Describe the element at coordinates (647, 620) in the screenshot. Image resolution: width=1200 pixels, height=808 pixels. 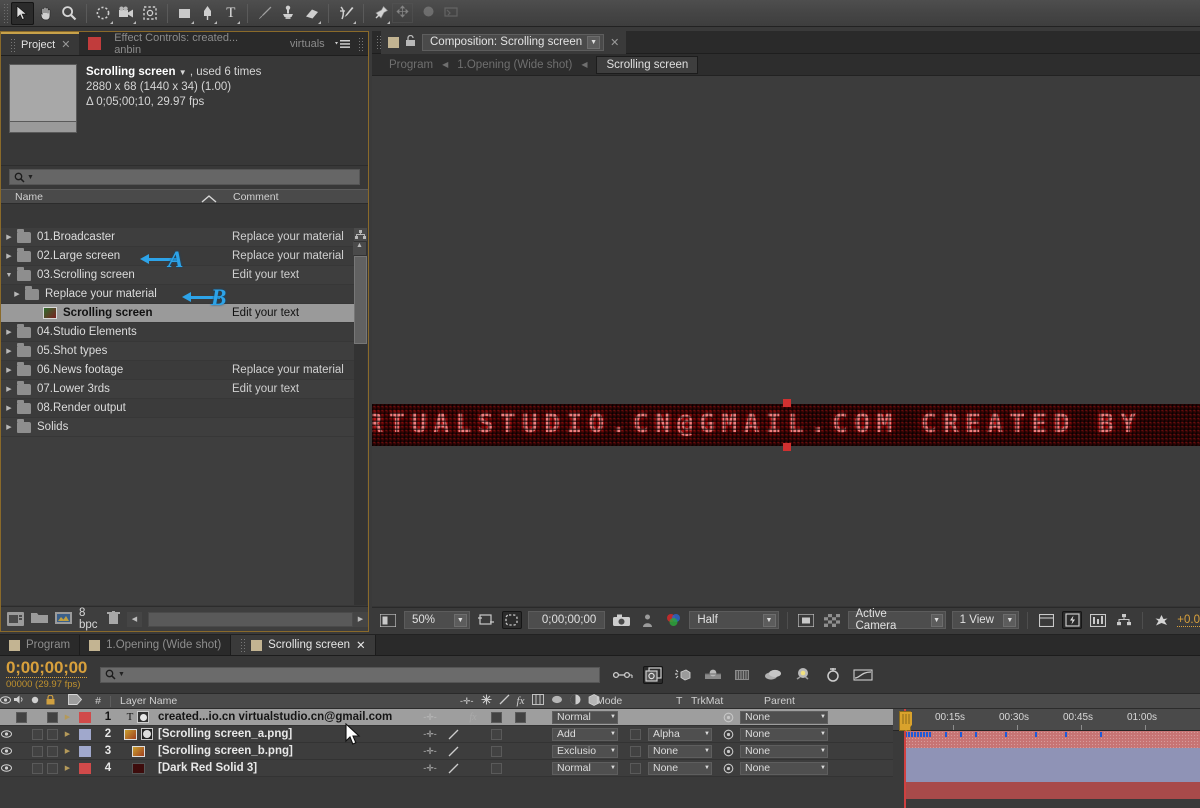
I see `show-snapshot-icon` at that location.